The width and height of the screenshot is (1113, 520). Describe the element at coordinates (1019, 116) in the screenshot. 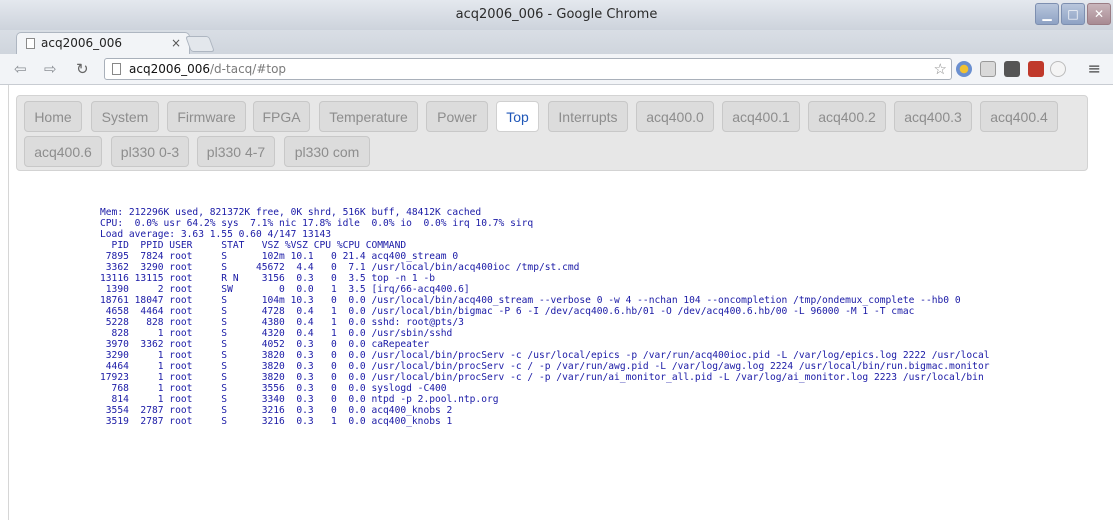

I see `tab-acq400-4: acq400.4` at that location.